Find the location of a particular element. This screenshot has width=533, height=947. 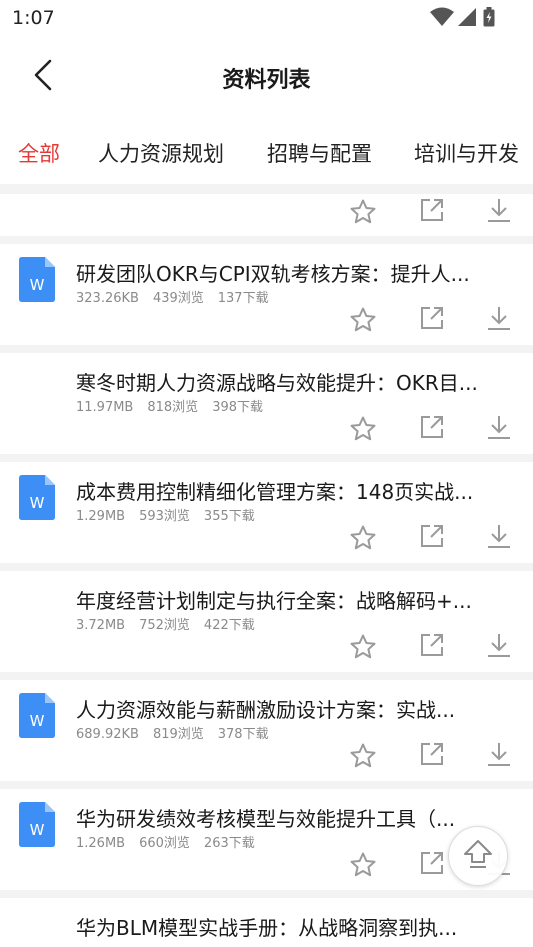

item-meta: 11.97MB 818浏览 398下载 is located at coordinates (176, 405).